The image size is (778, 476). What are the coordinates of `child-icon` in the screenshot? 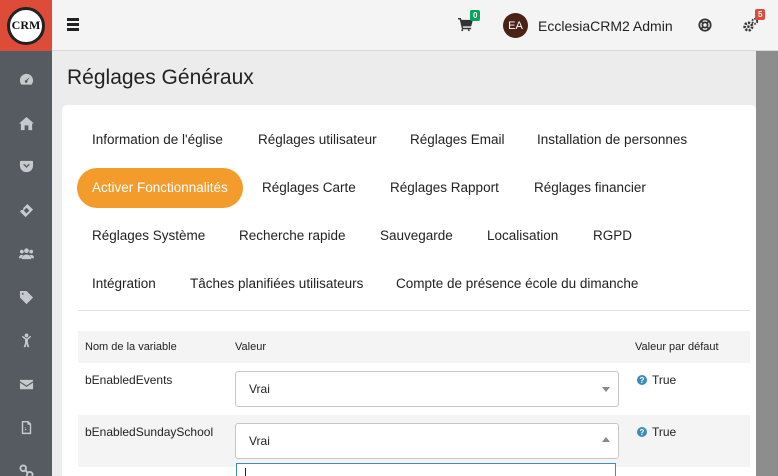 It's located at (26, 340).